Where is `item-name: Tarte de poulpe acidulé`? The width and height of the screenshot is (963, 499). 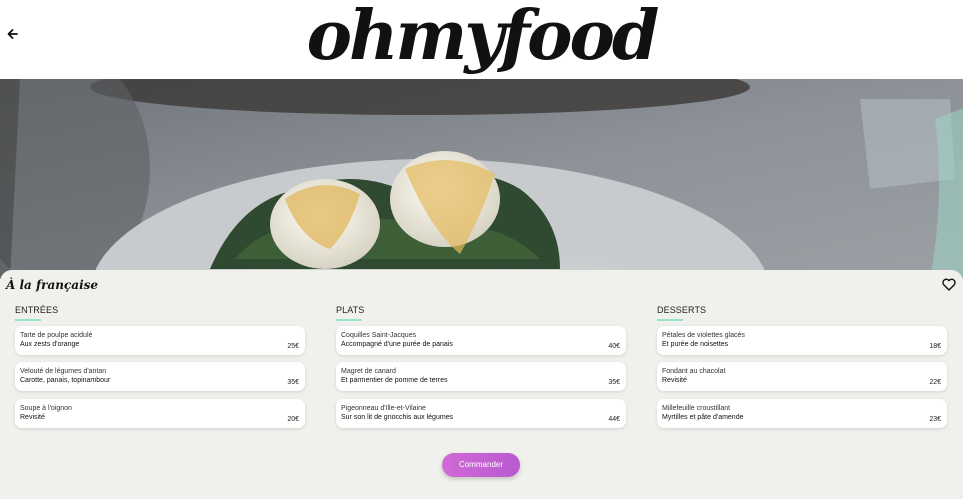 item-name: Tarte de poulpe acidulé is located at coordinates (56, 335).